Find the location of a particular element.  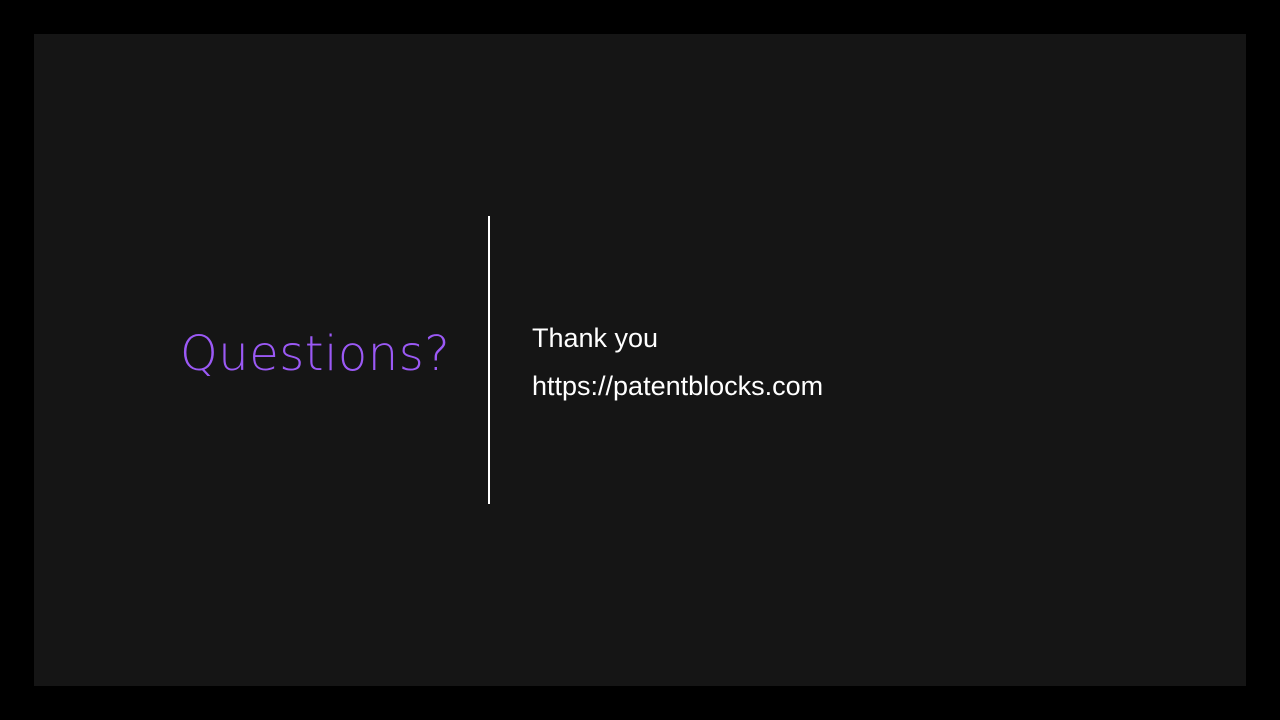

vertical-divider is located at coordinates (489, 360).